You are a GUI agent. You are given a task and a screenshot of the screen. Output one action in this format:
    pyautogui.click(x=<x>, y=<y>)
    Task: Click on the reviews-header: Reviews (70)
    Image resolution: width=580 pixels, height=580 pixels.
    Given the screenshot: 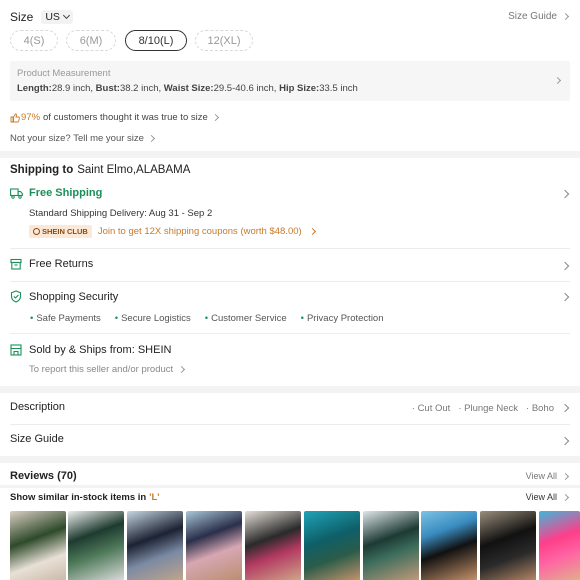 What is the action you would take?
    pyautogui.click(x=290, y=476)
    